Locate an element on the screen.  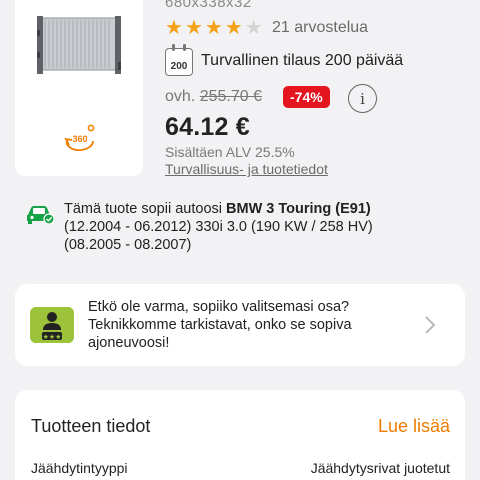
old-price-amount: 255.70 € is located at coordinates (230, 96).